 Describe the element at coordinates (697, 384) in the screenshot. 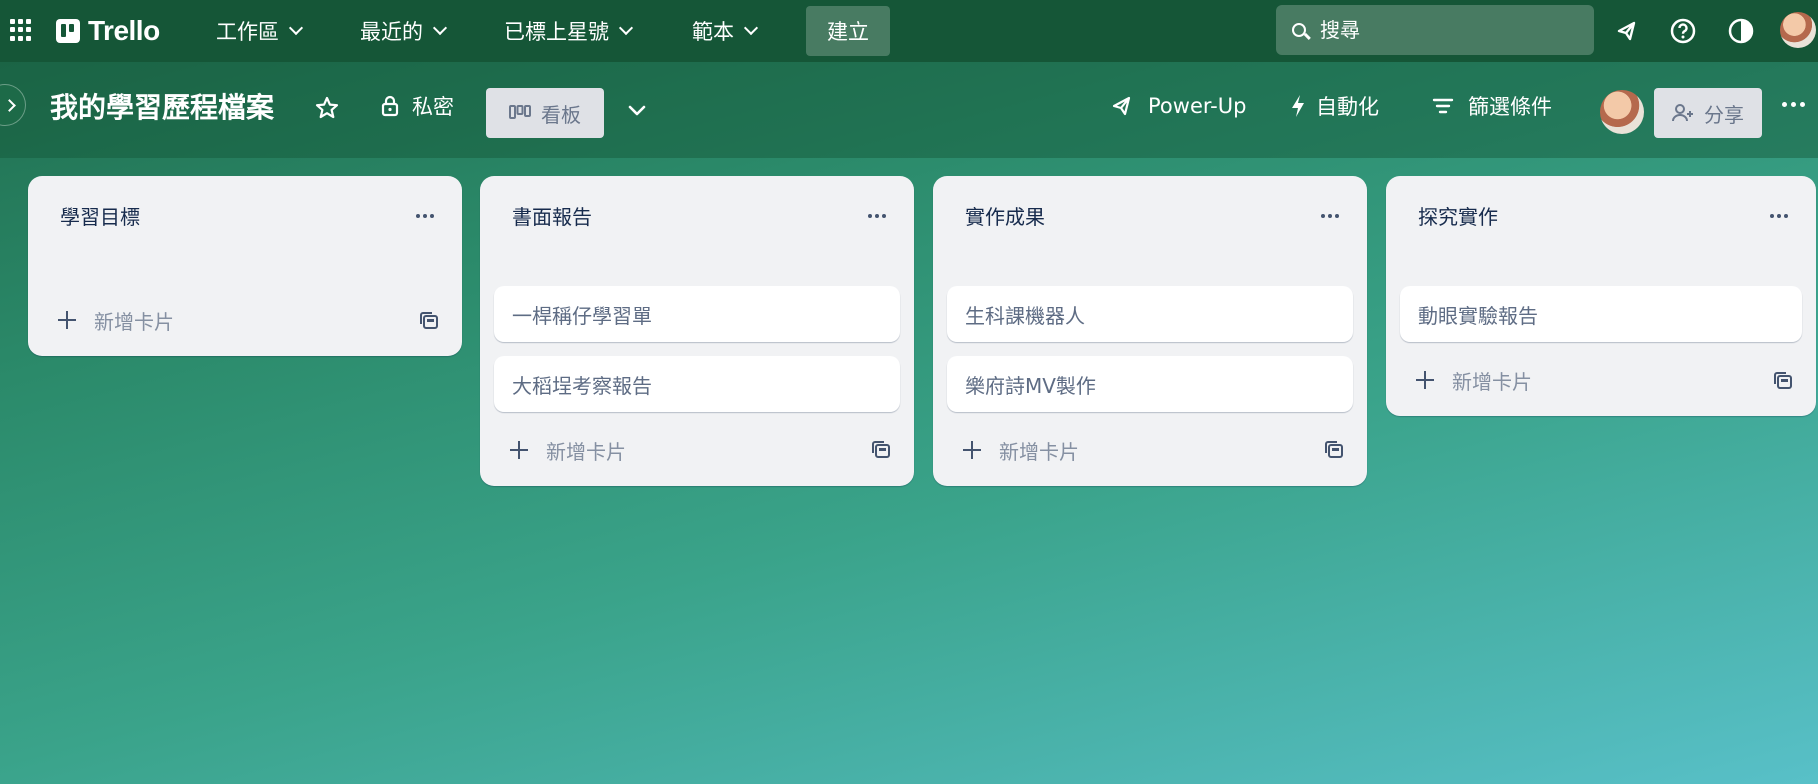

I see `card: 大稻埕考察報告` at that location.